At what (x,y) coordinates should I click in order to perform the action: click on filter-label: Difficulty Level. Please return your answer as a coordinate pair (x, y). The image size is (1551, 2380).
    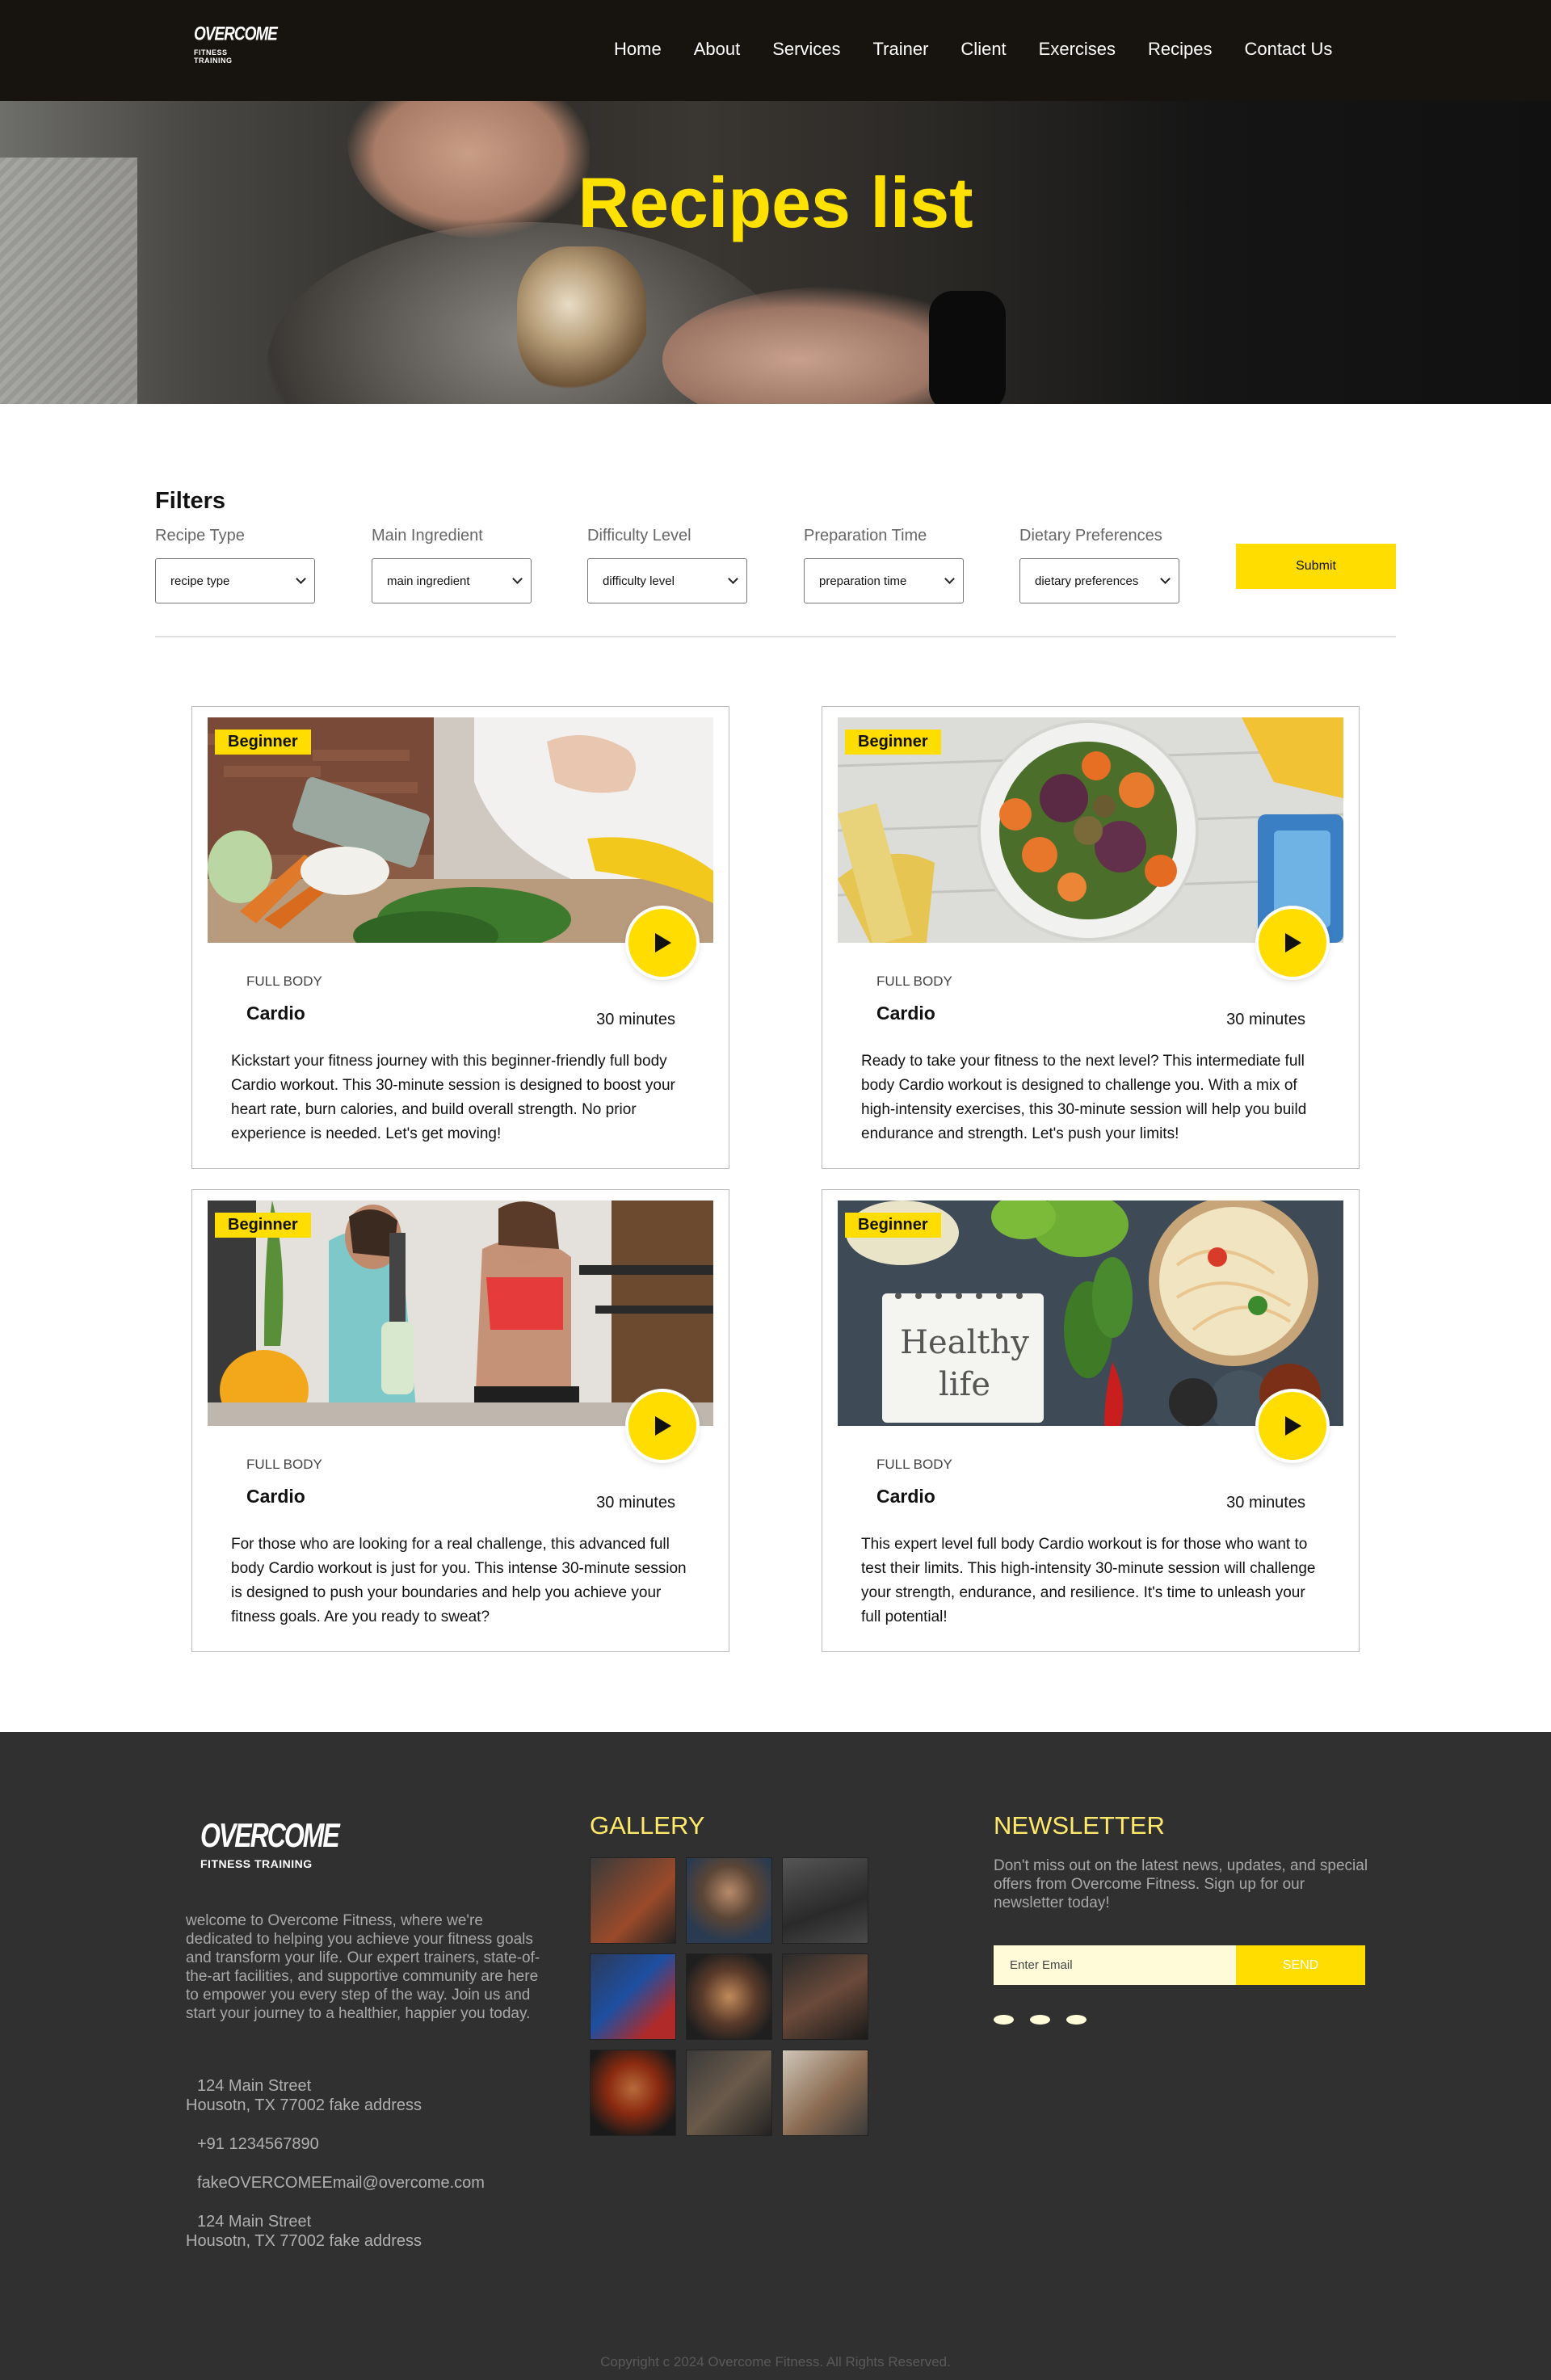
    Looking at the image, I should click on (639, 536).